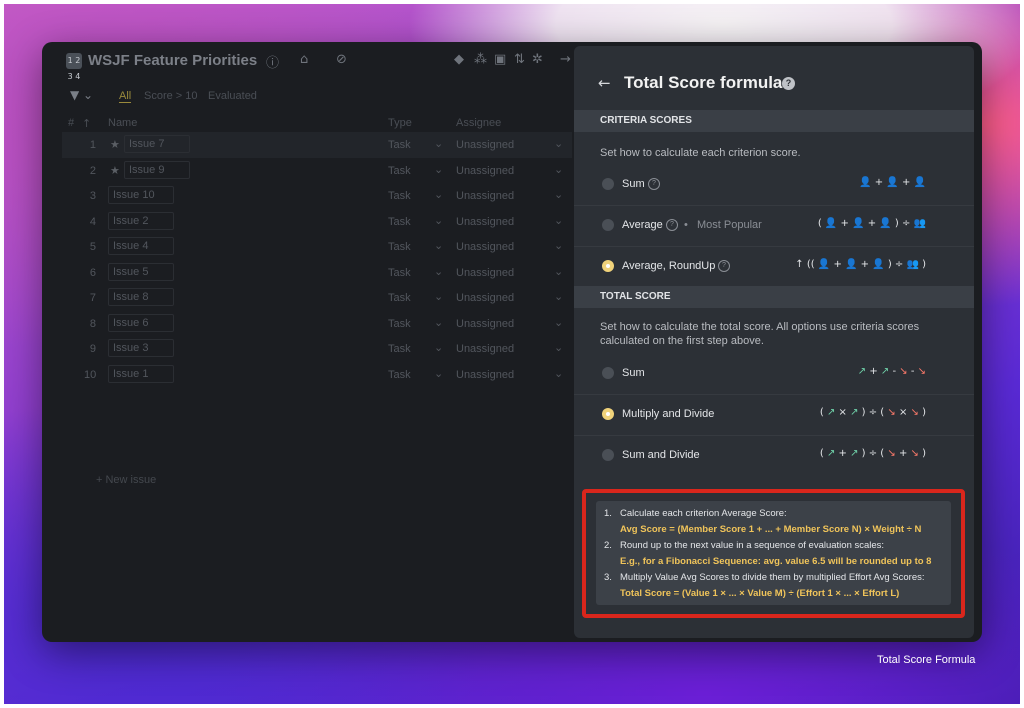 This screenshot has width=1024, height=708. What do you see at coordinates (317, 171) in the screenshot?
I see `table-row: 2 ★ Issue 9 Task ⌄ Unassigned ⌄` at bounding box center [317, 171].